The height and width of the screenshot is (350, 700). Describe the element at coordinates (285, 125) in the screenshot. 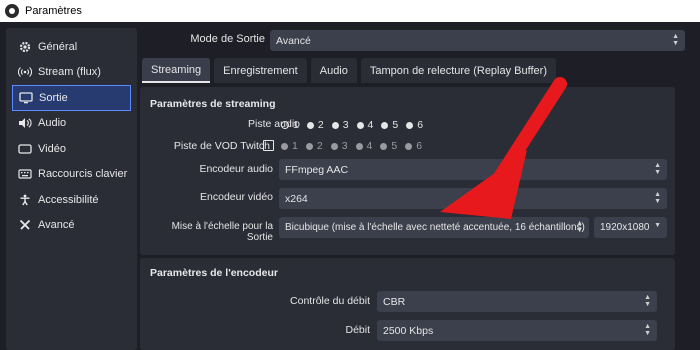

I see `radio-selected-icon` at that location.